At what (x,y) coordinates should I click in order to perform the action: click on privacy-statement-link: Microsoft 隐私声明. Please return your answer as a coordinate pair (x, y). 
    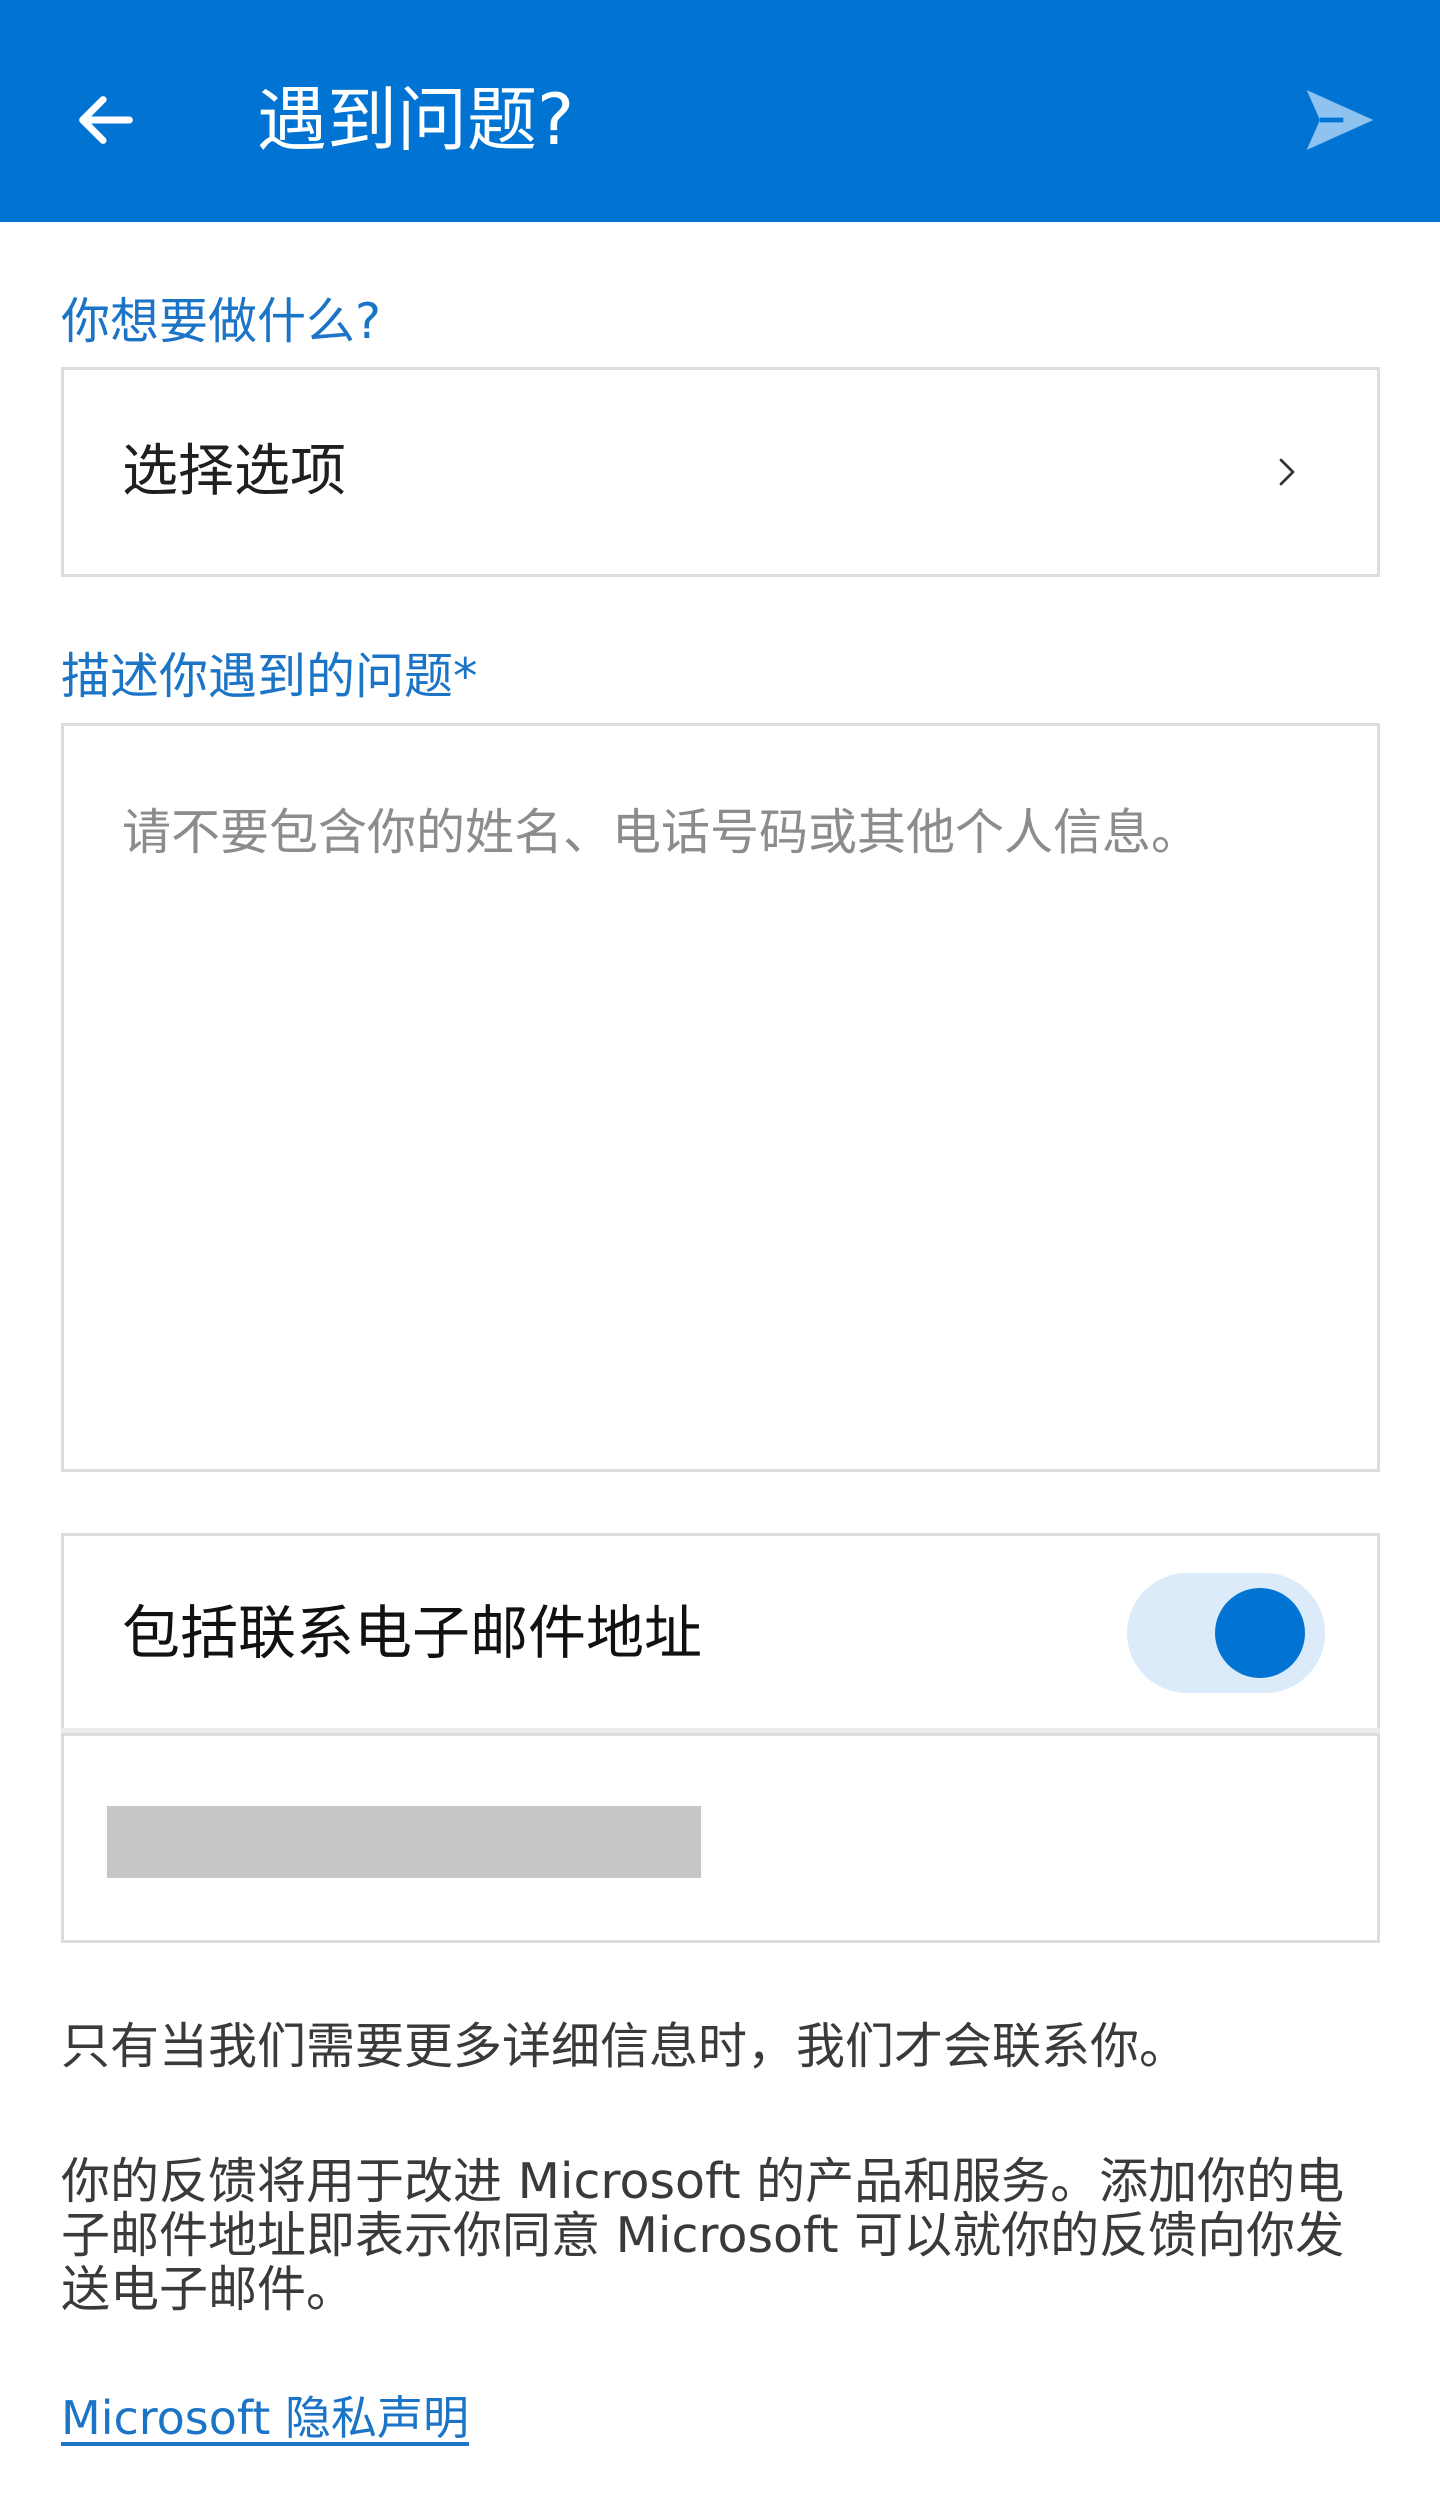
    Looking at the image, I should click on (265, 2415).